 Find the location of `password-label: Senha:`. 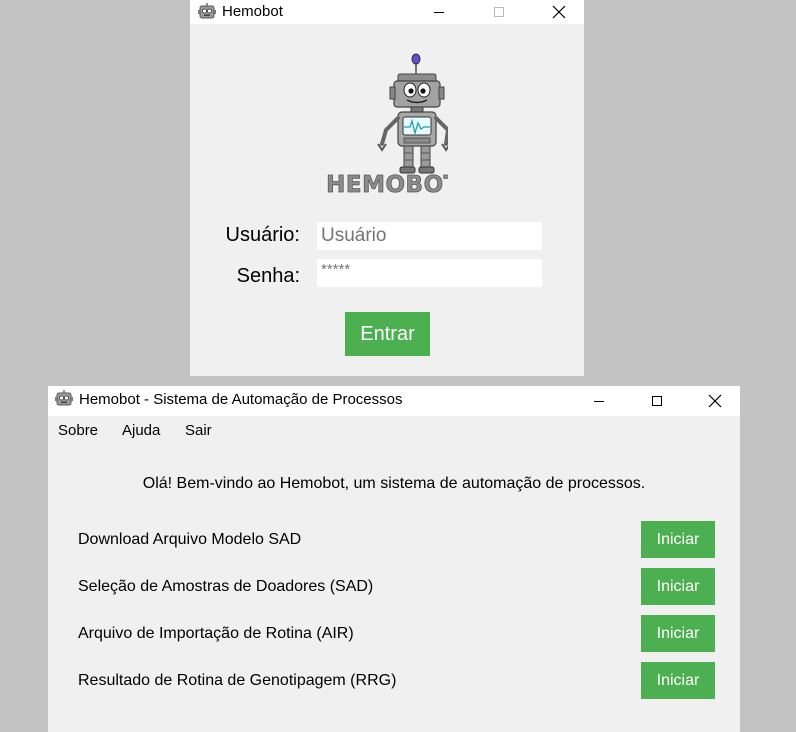

password-label: Senha: is located at coordinates (268, 276).